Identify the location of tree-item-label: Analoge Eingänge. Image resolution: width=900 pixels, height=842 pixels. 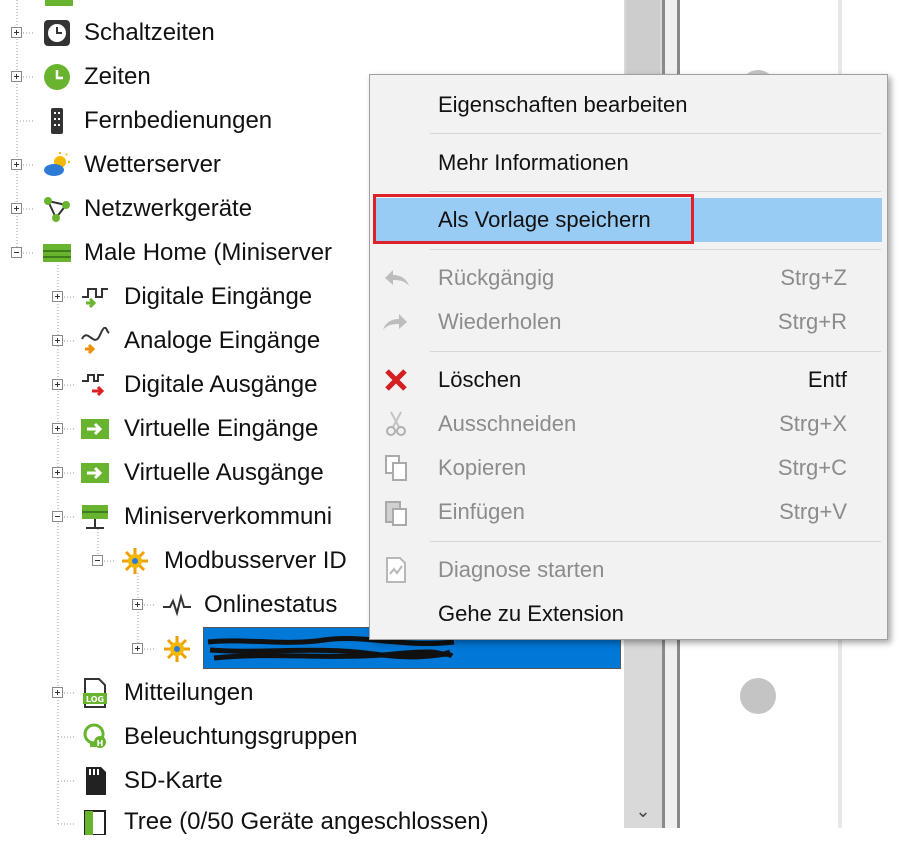
(222, 341).